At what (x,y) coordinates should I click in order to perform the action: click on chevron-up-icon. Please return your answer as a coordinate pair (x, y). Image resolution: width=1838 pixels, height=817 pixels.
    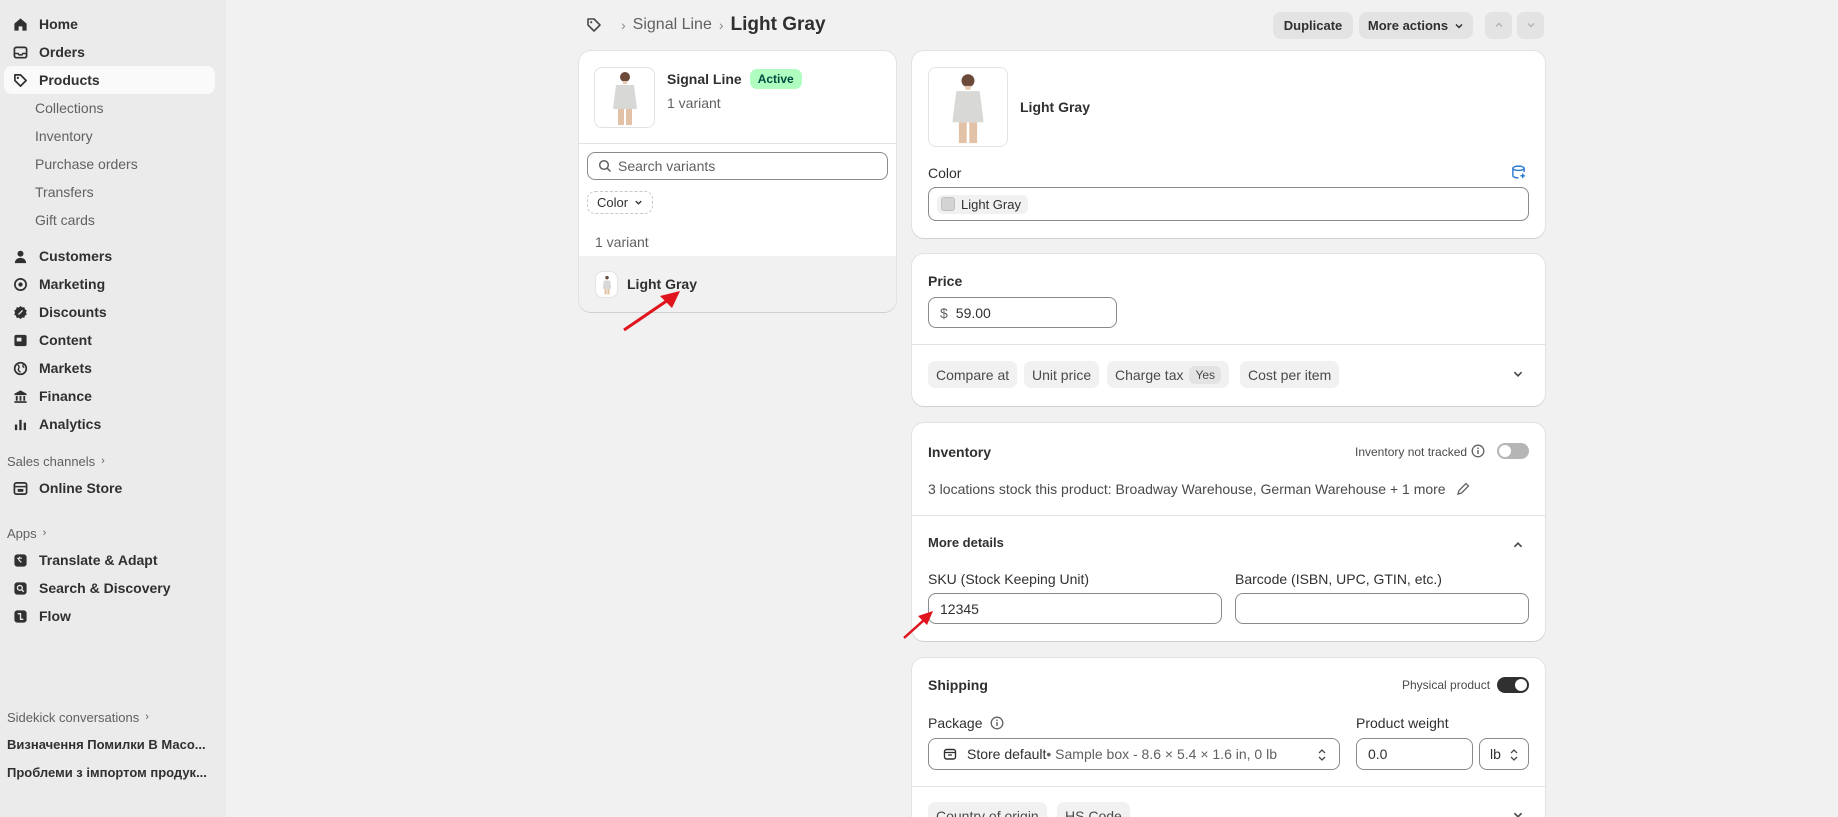
    Looking at the image, I should click on (1518, 546).